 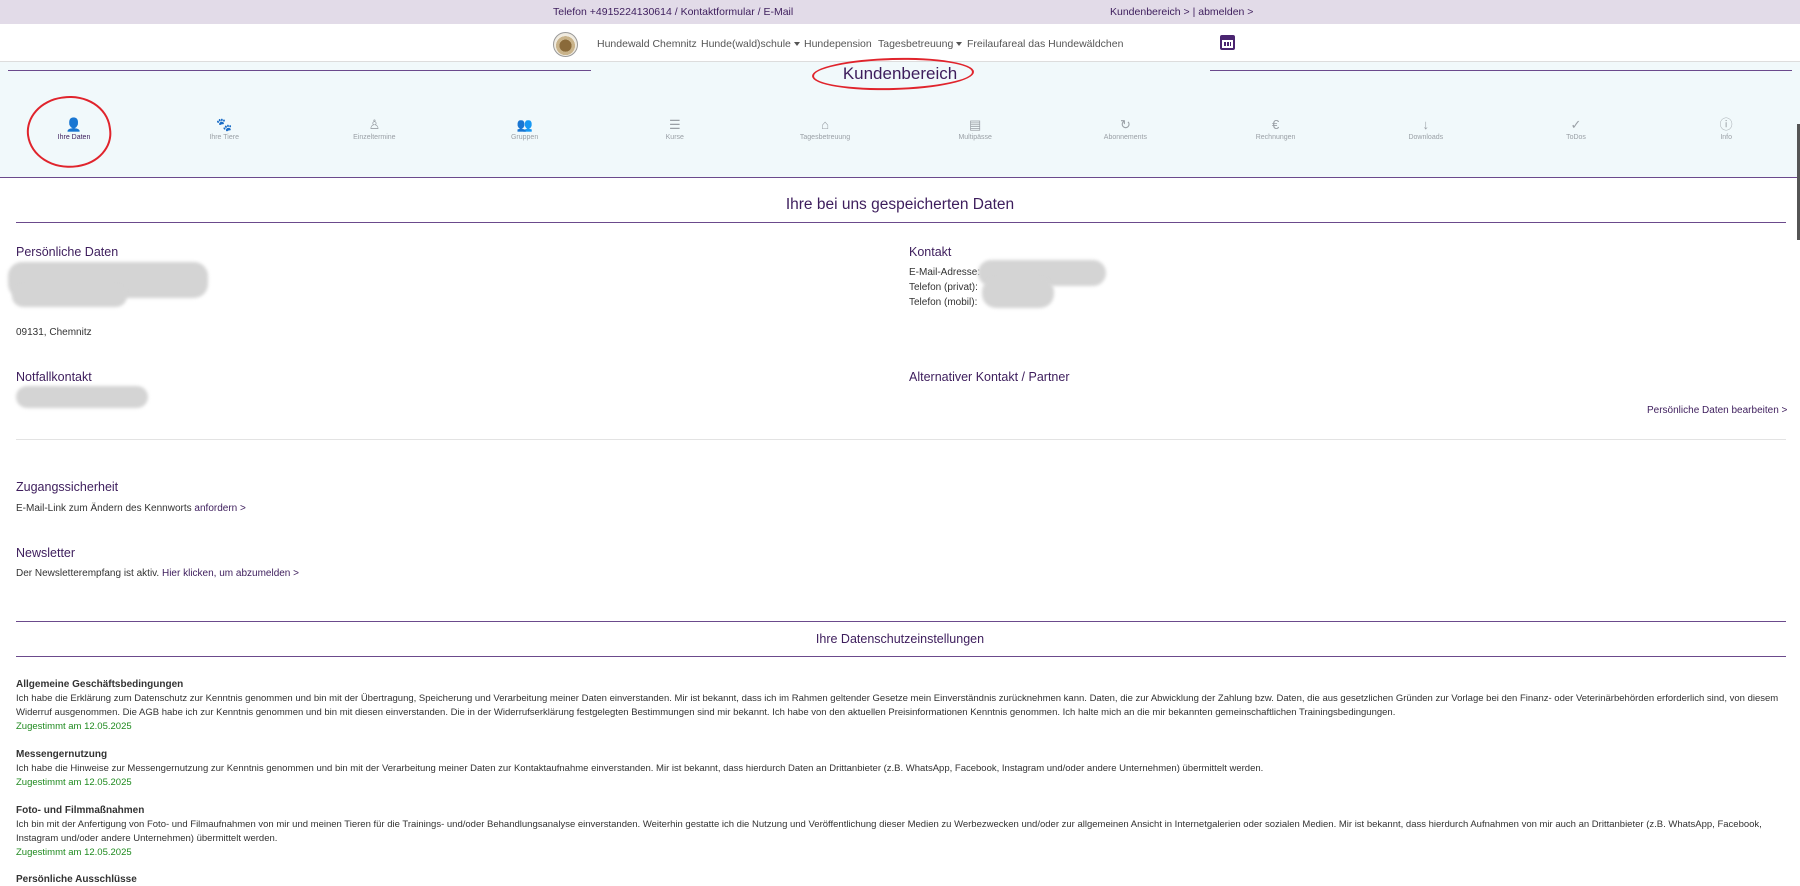 I want to click on tab-ihre-tiere: 🐾 Ihre Tiere, so click(x=224, y=129).